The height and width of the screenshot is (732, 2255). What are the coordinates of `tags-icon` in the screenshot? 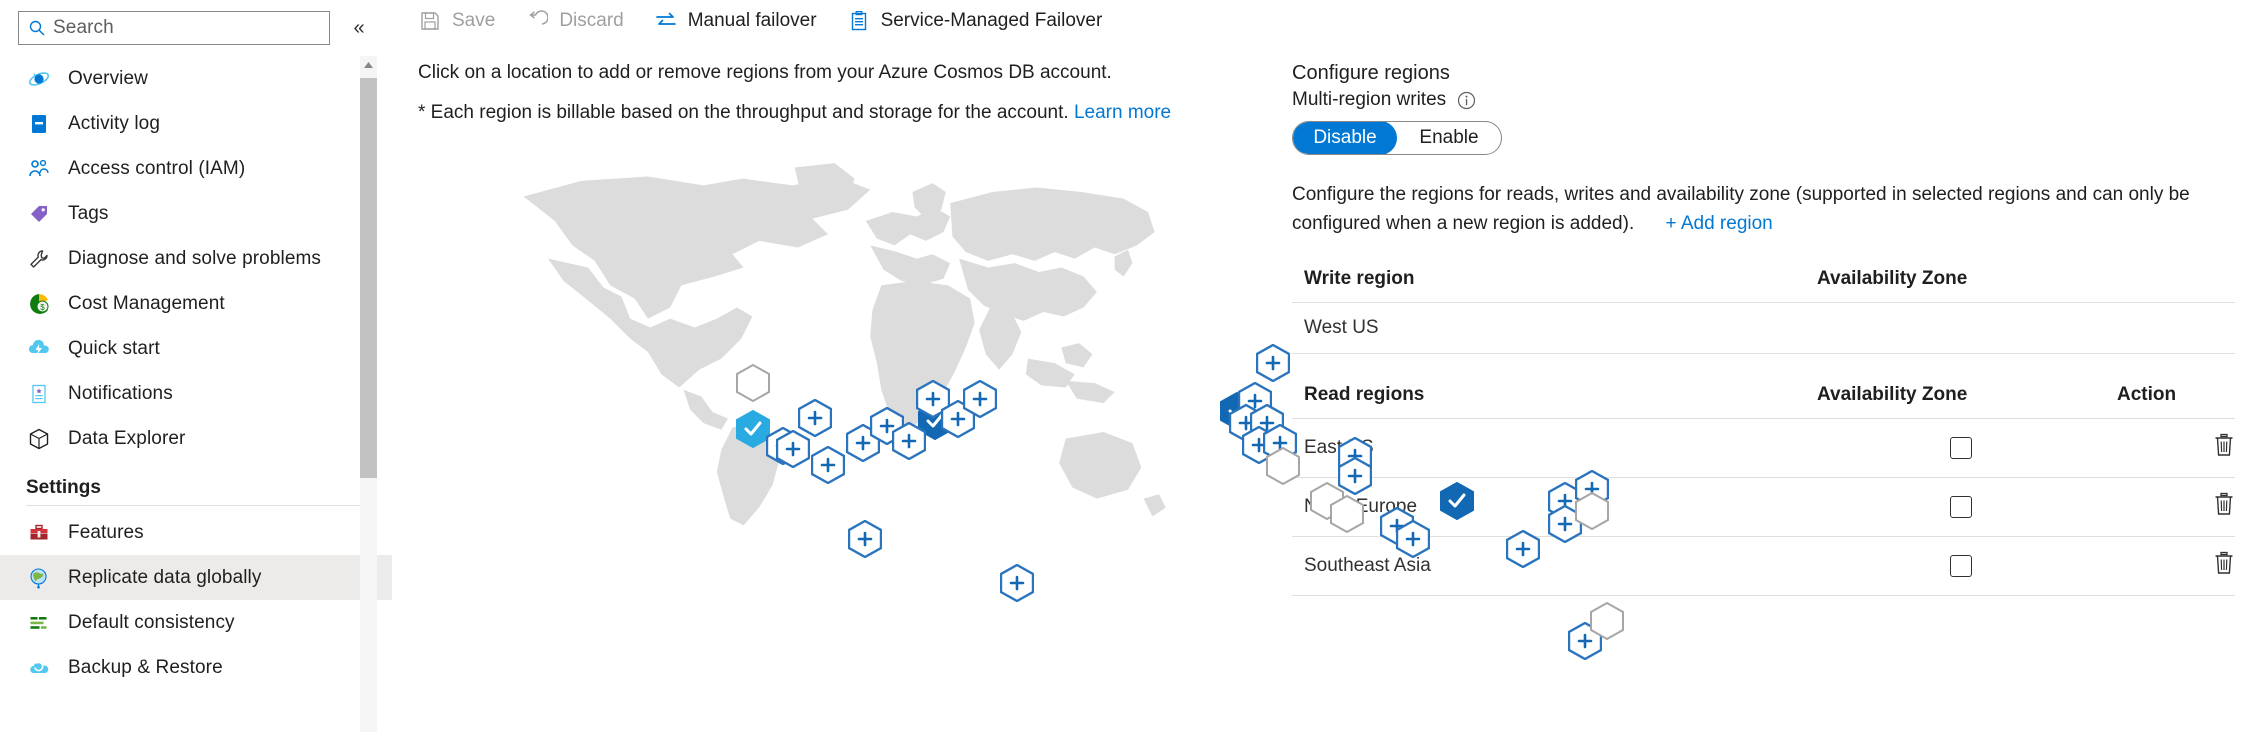 It's located at (39, 214).